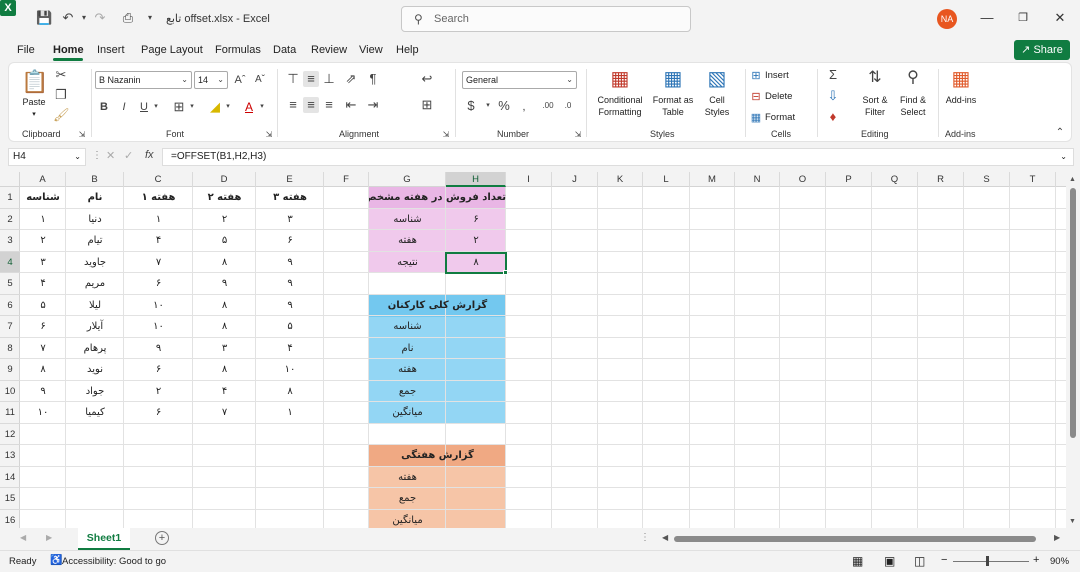 This screenshot has height=572, width=1080. I want to click on column-header-t: T, so click(1033, 179).